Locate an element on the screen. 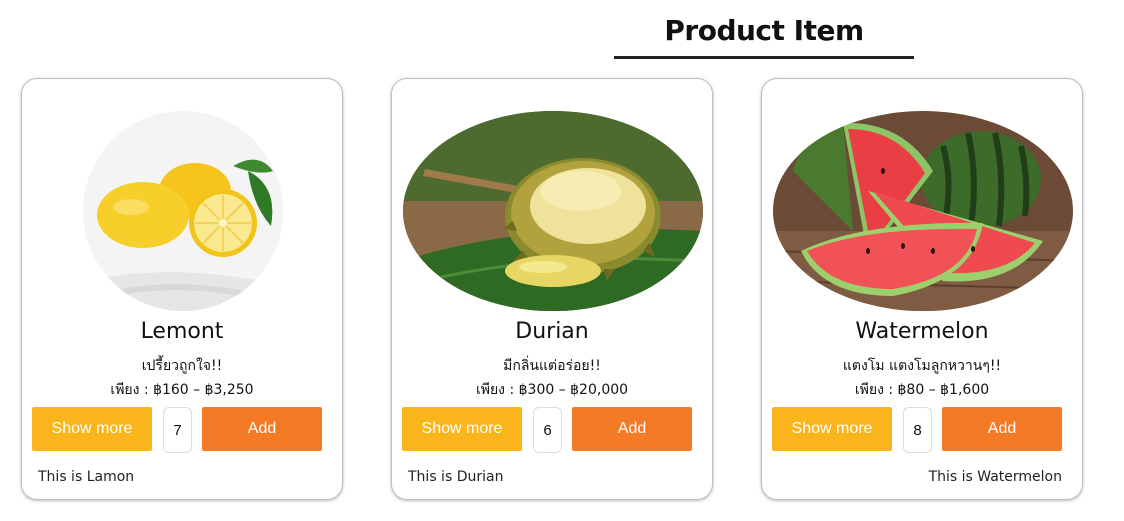 The height and width of the screenshot is (521, 1124). product-tagline: แตงโม แตงโมลูกหวานๆ!! is located at coordinates (922, 366).